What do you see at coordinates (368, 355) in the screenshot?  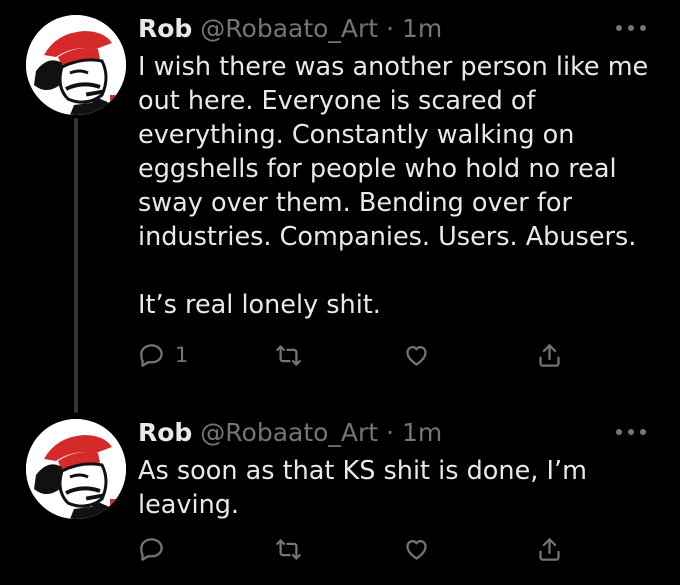 I see `action-bar: 1` at bounding box center [368, 355].